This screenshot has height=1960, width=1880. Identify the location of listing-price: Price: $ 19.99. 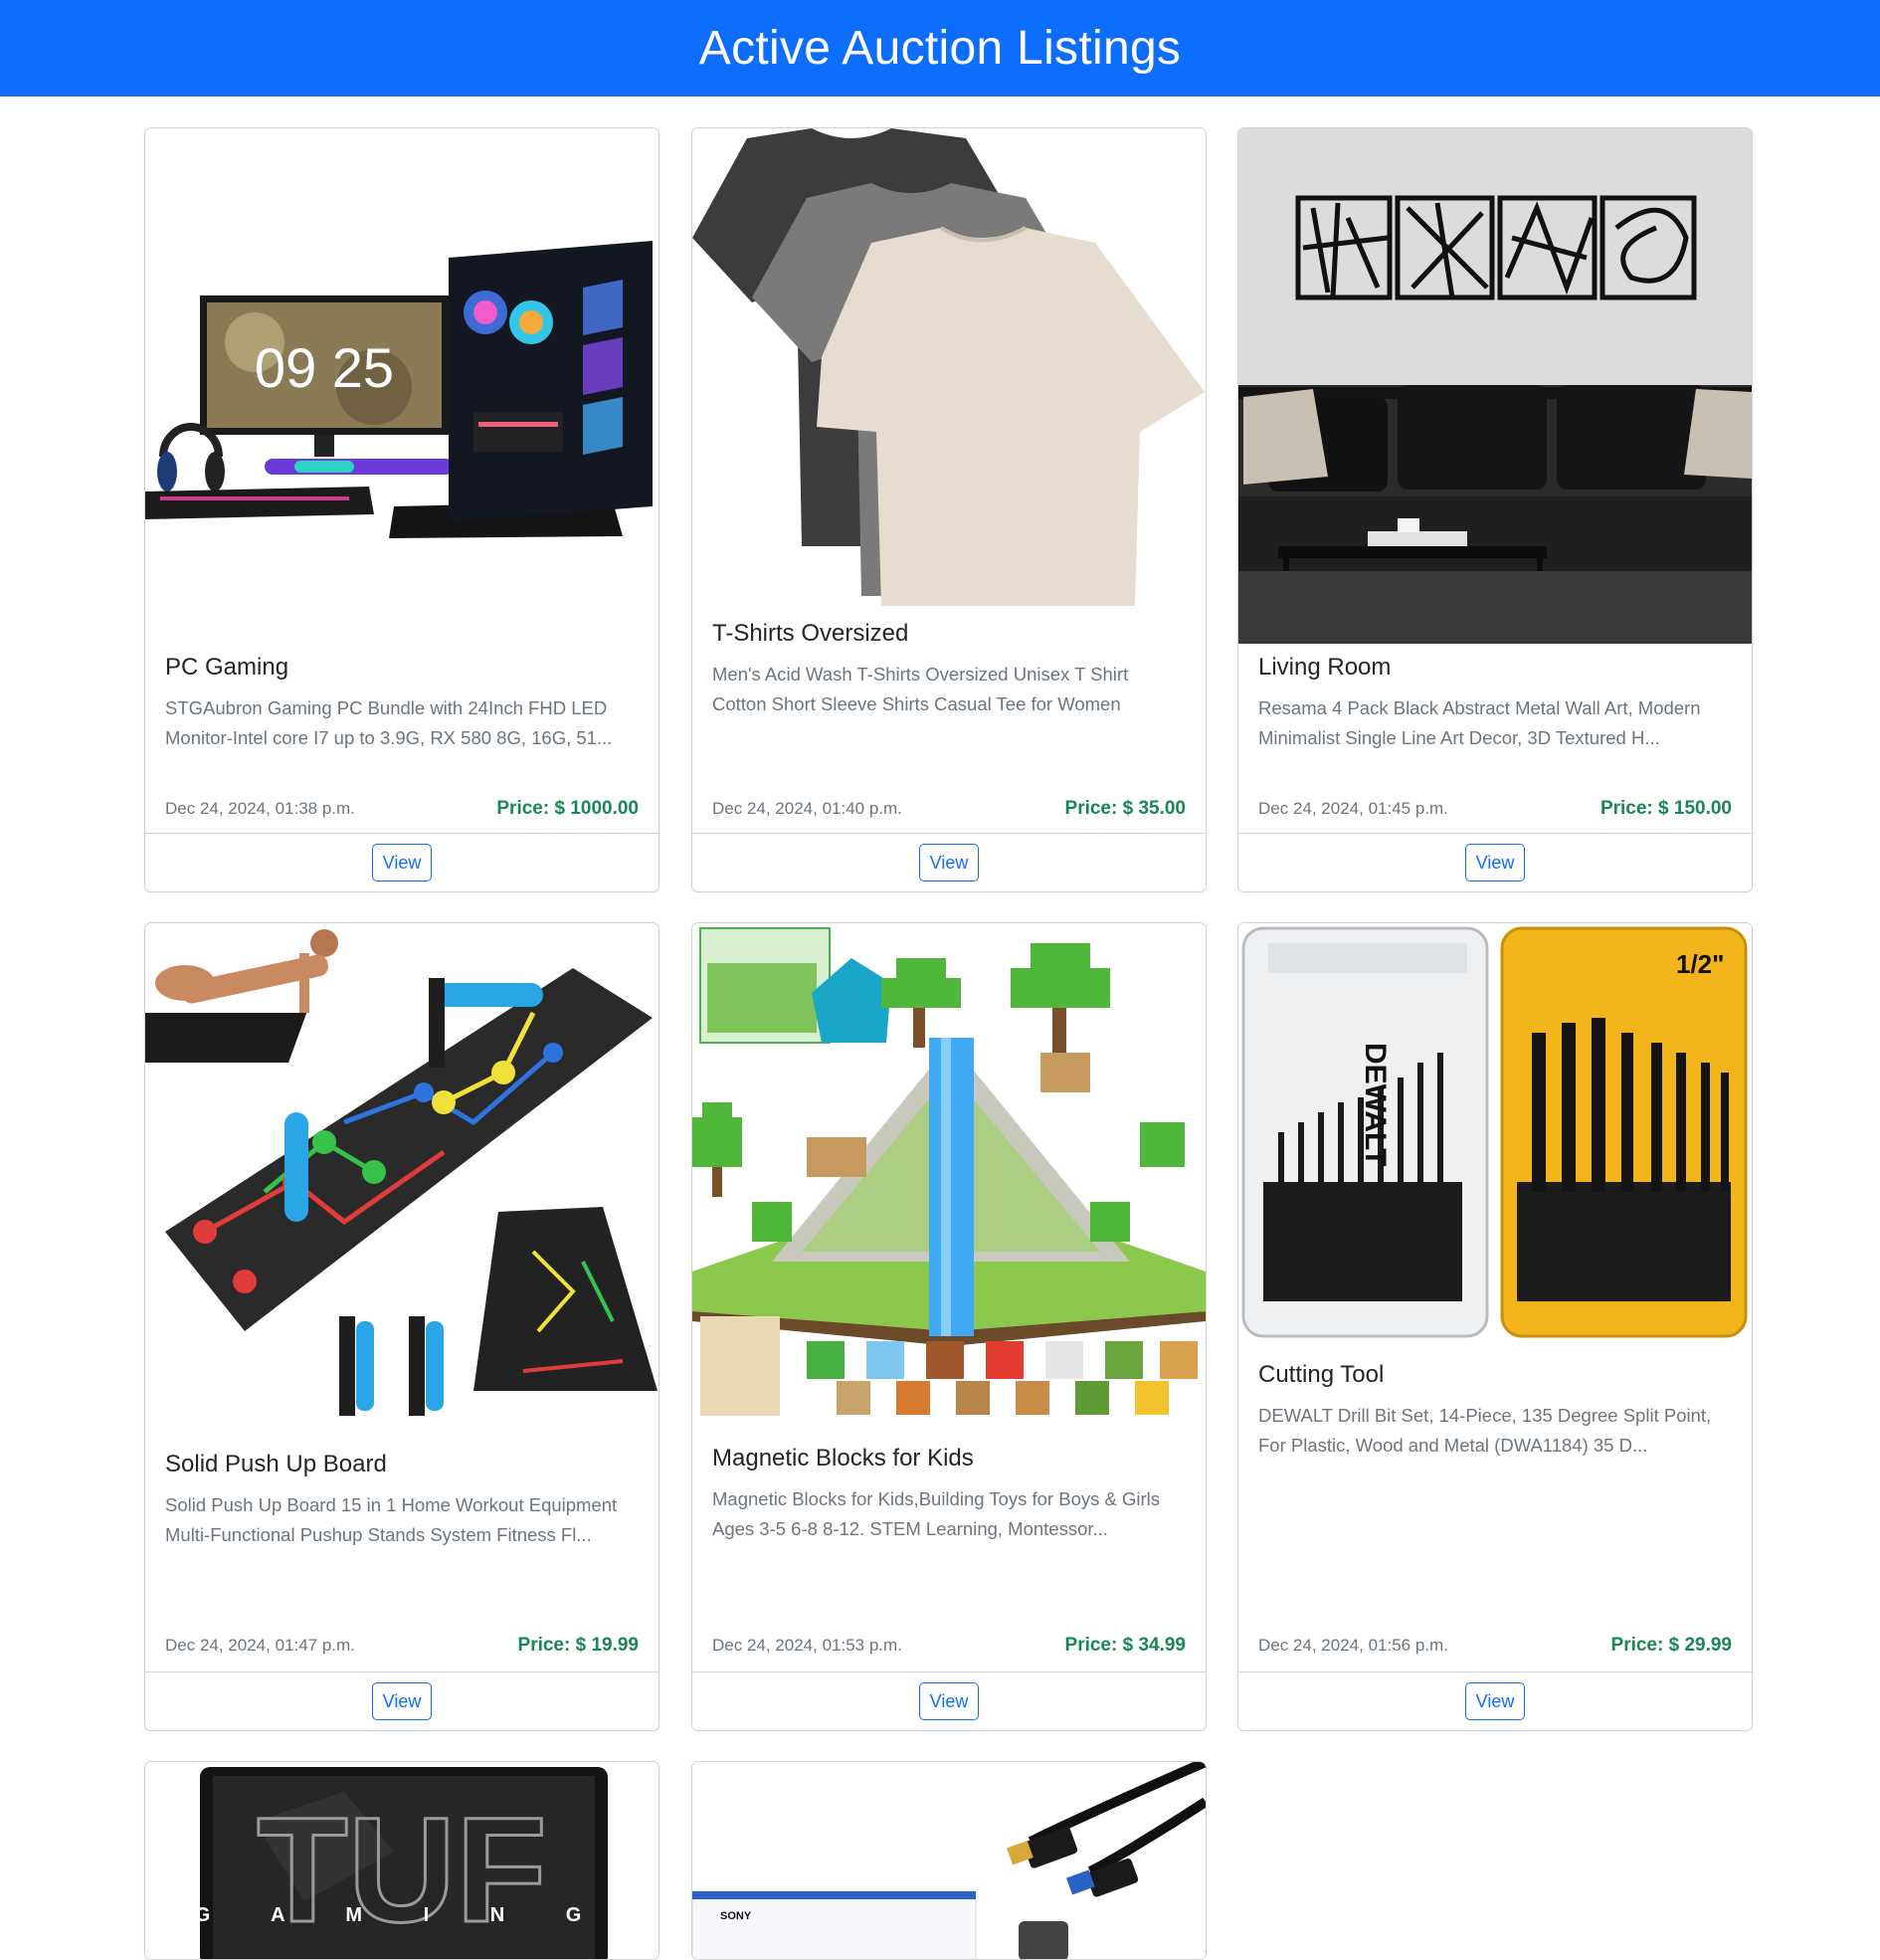
(578, 1645).